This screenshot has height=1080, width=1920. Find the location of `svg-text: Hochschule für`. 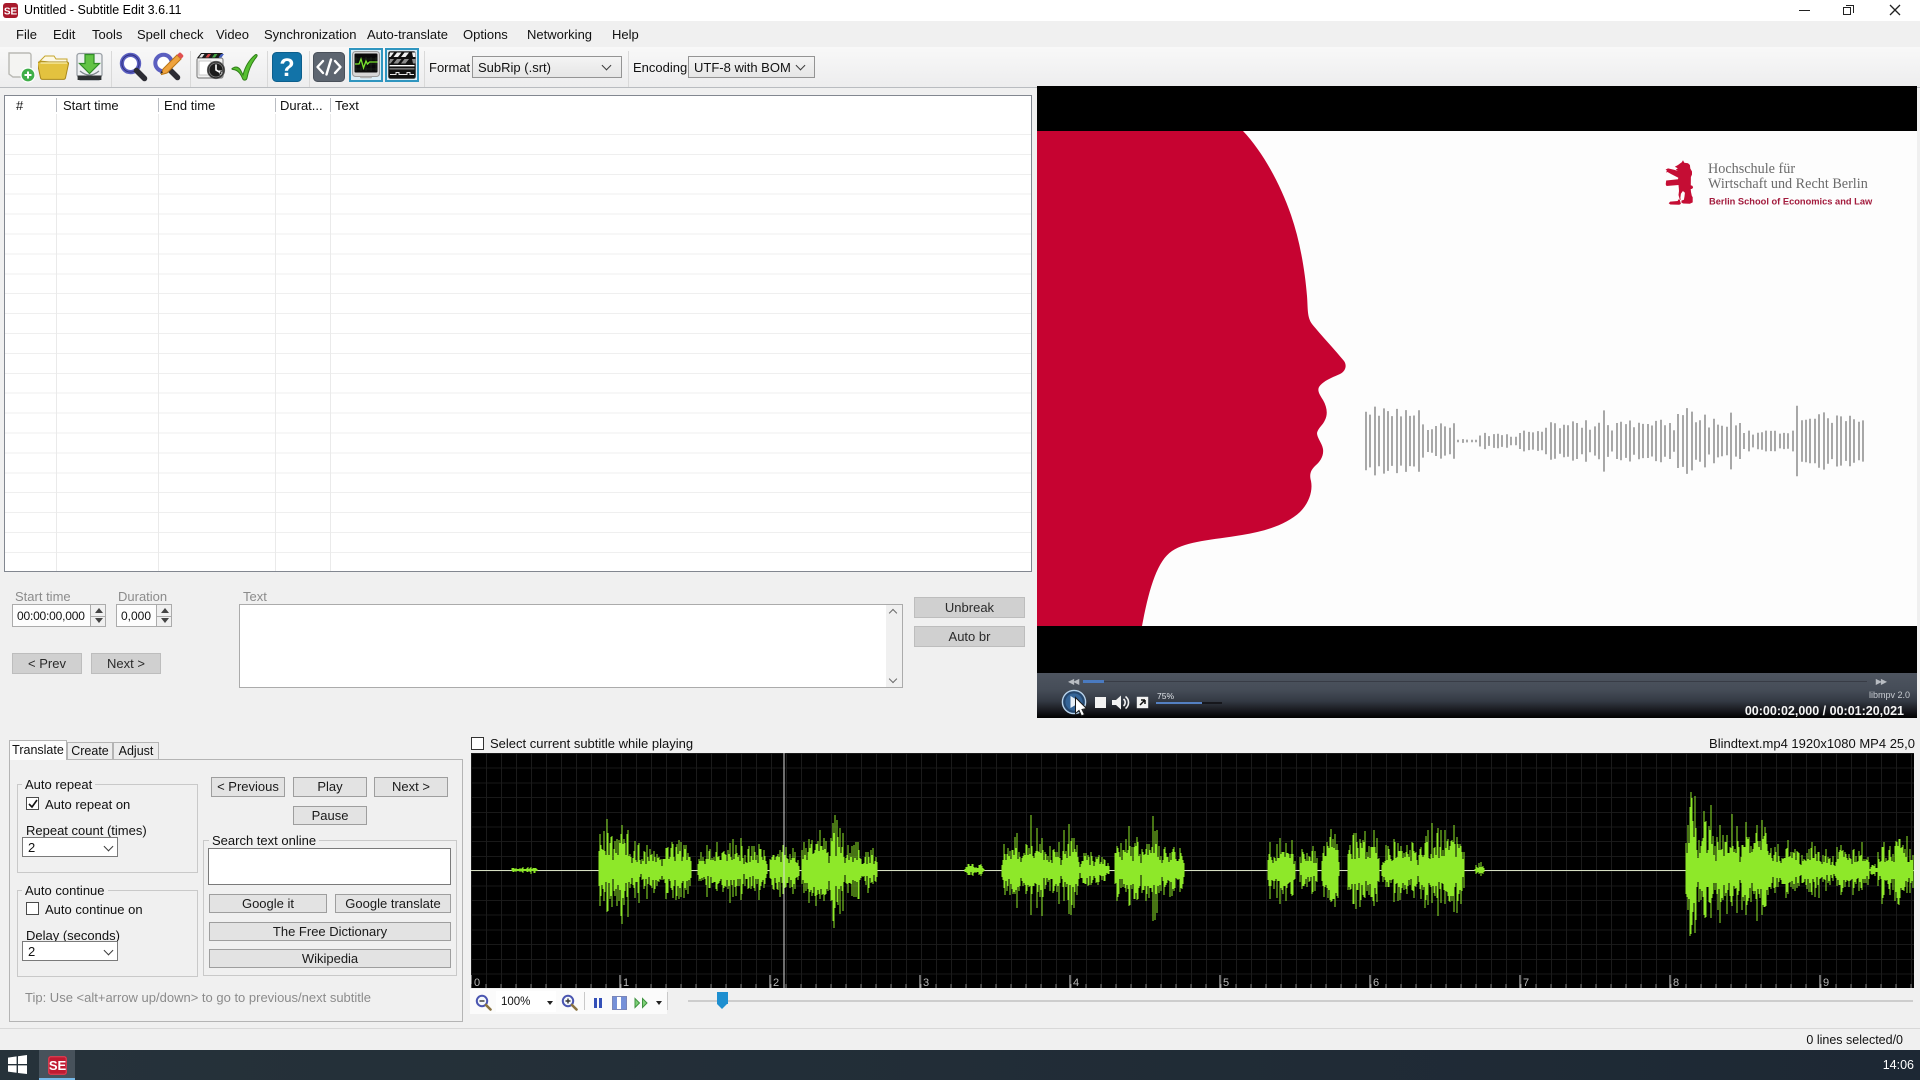

svg-text: Hochschule für is located at coordinates (1751, 169).